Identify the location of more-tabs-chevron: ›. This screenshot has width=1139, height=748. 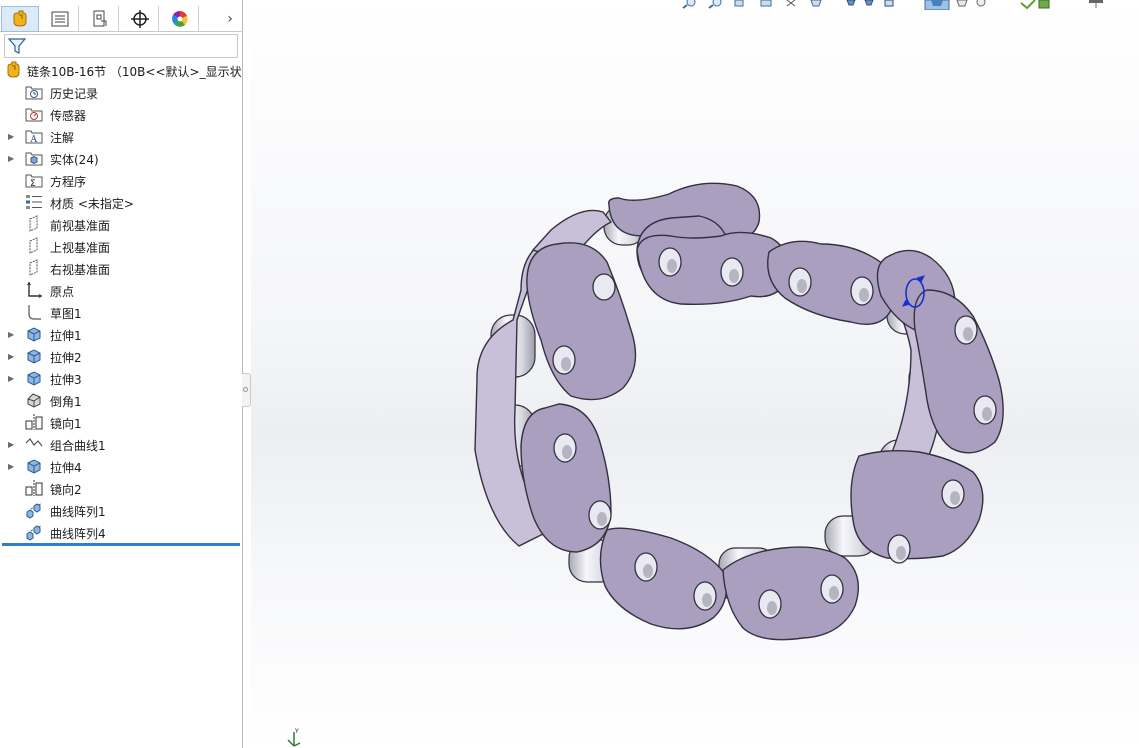
(230, 19).